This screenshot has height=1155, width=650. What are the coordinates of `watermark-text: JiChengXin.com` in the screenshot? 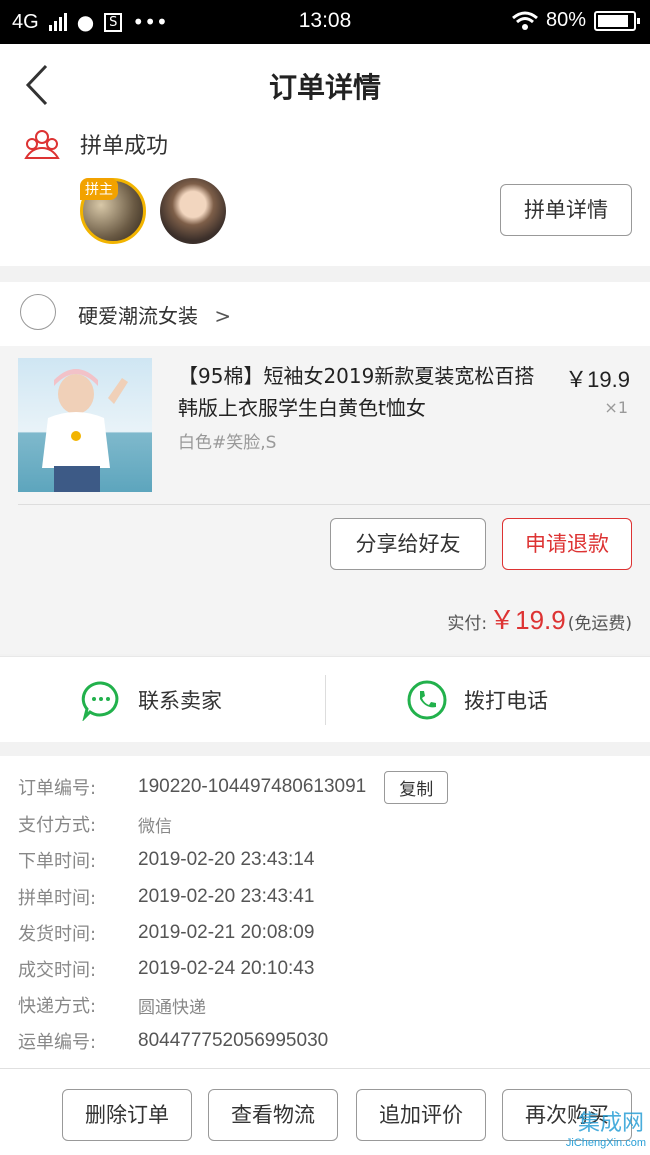 It's located at (605, 1143).